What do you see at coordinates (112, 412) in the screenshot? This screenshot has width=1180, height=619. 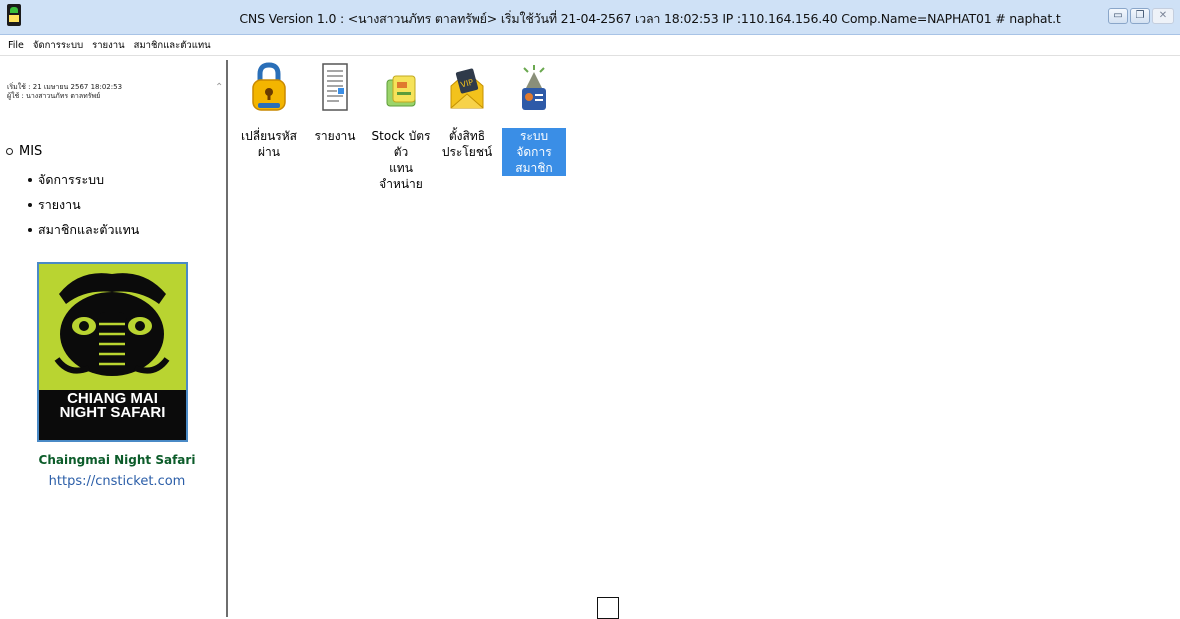 I see `logo-line-2: NIGHT SAFARI` at bounding box center [112, 412].